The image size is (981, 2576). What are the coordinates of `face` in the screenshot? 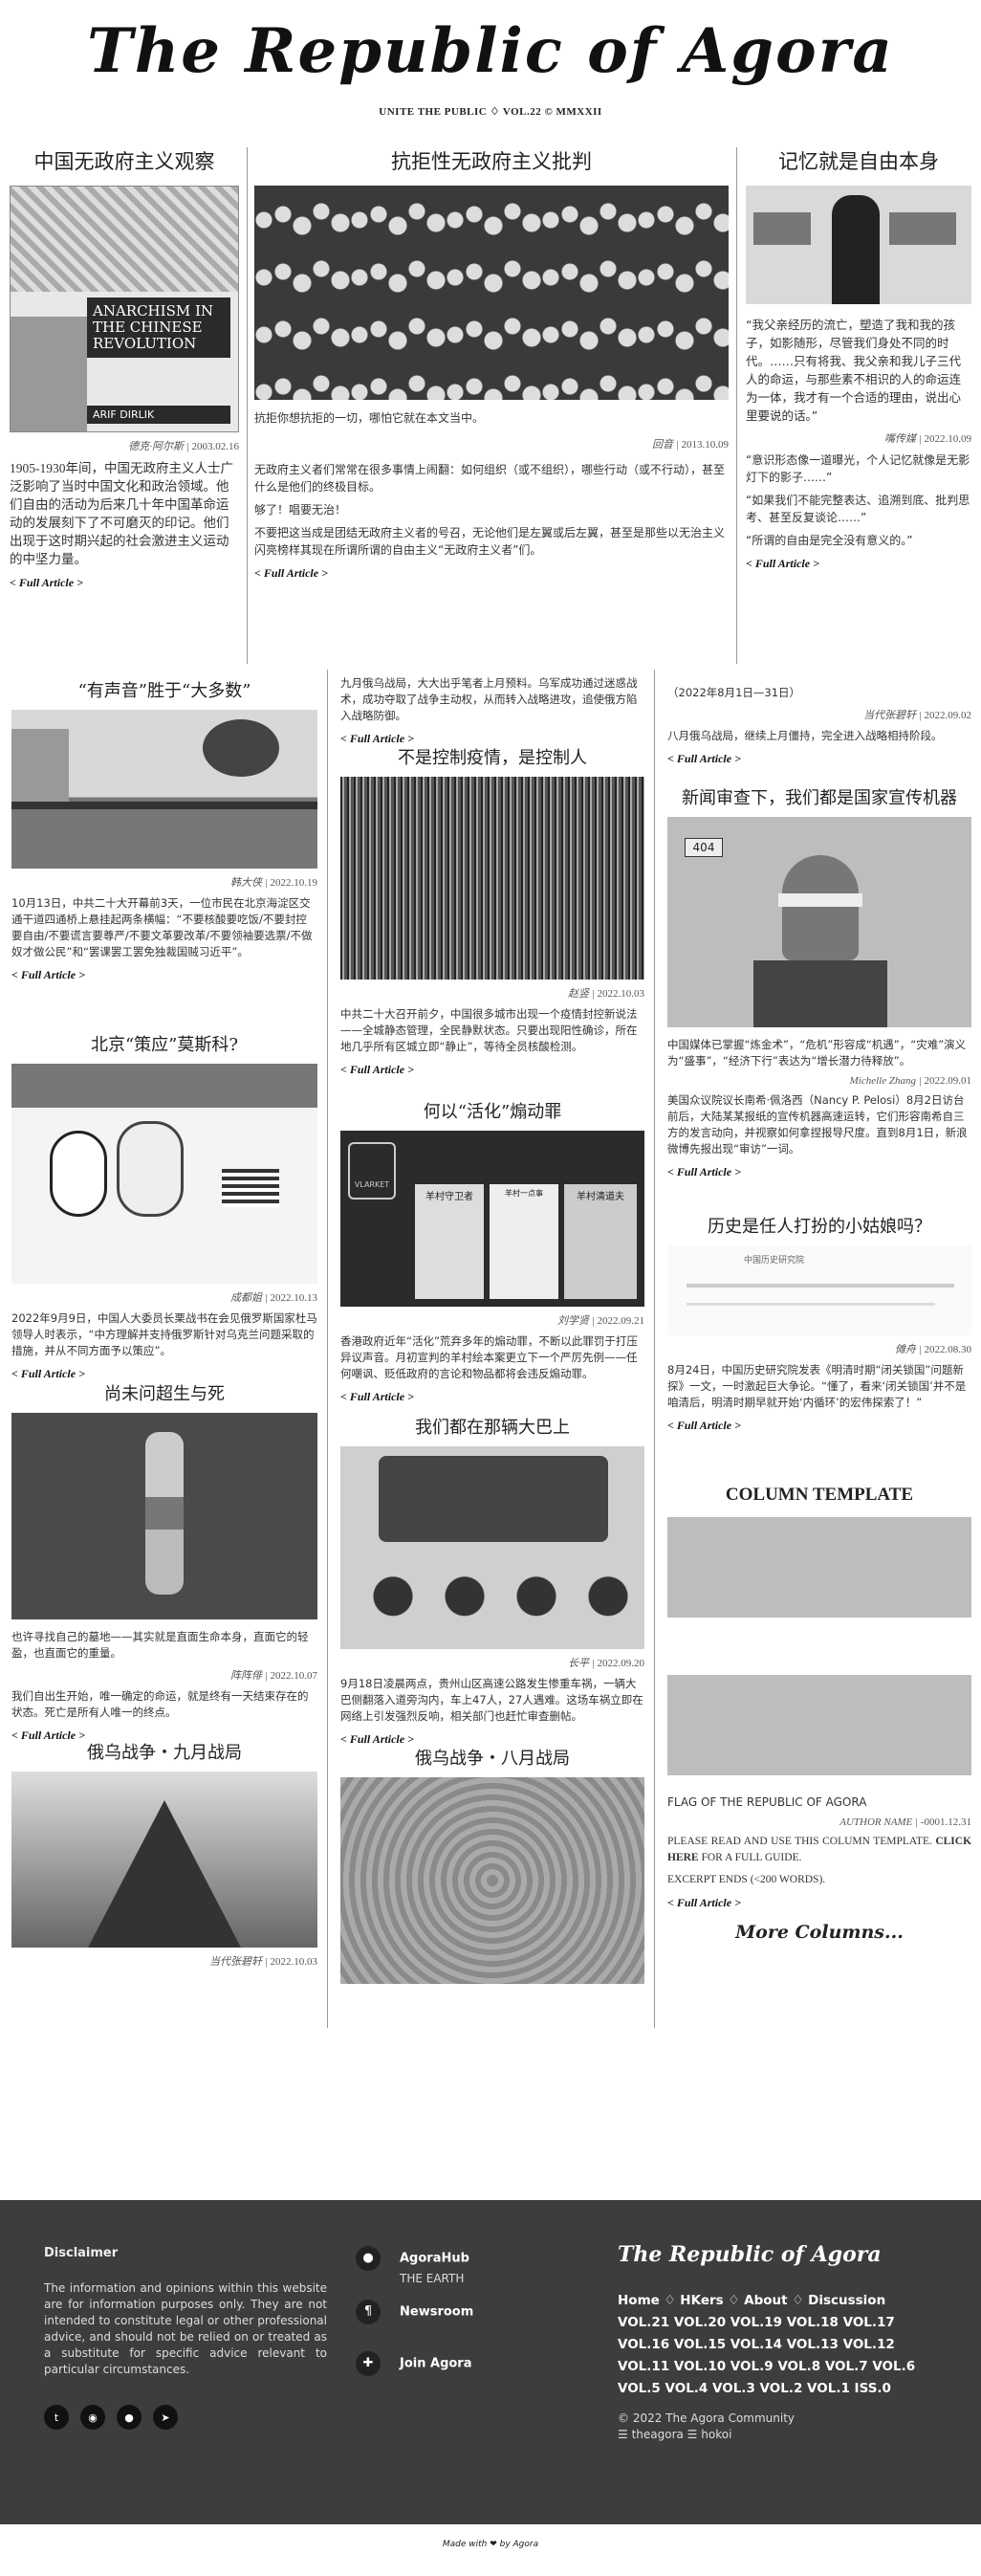 It's located at (820, 908).